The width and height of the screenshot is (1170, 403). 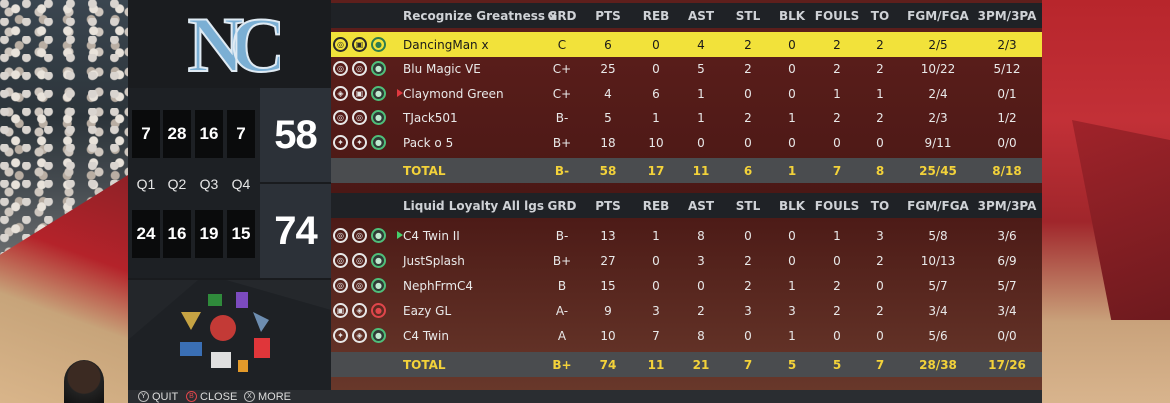 What do you see at coordinates (143, 396) in the screenshot?
I see `y-button-icon: Y` at bounding box center [143, 396].